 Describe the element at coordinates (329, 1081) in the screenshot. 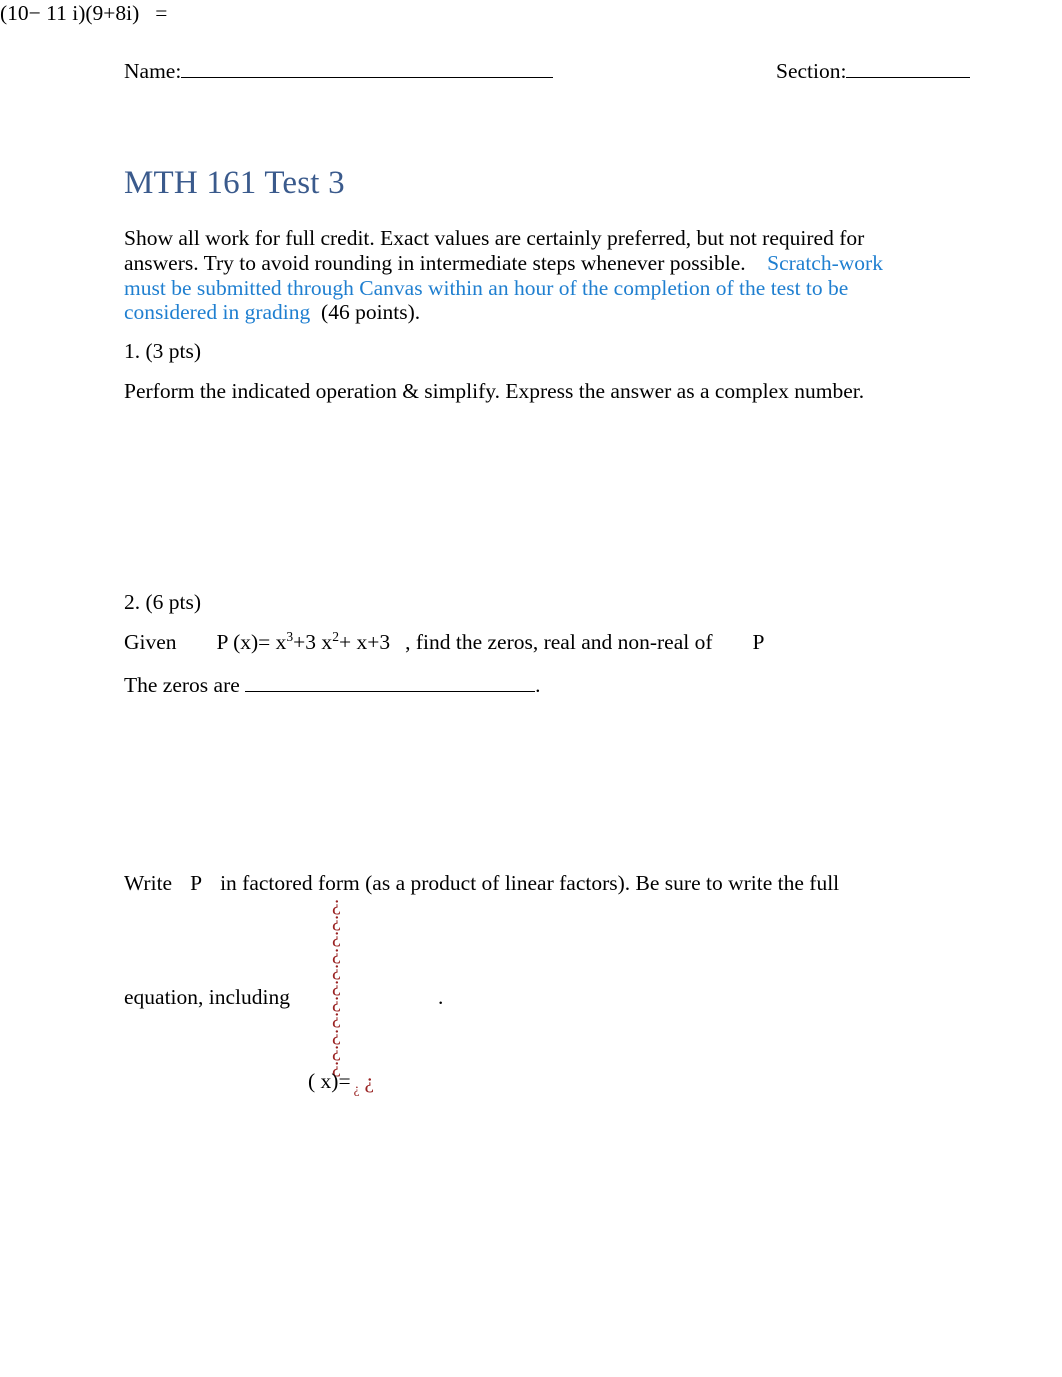

I see `broken-equation-tail-text: ( x)=` at that location.